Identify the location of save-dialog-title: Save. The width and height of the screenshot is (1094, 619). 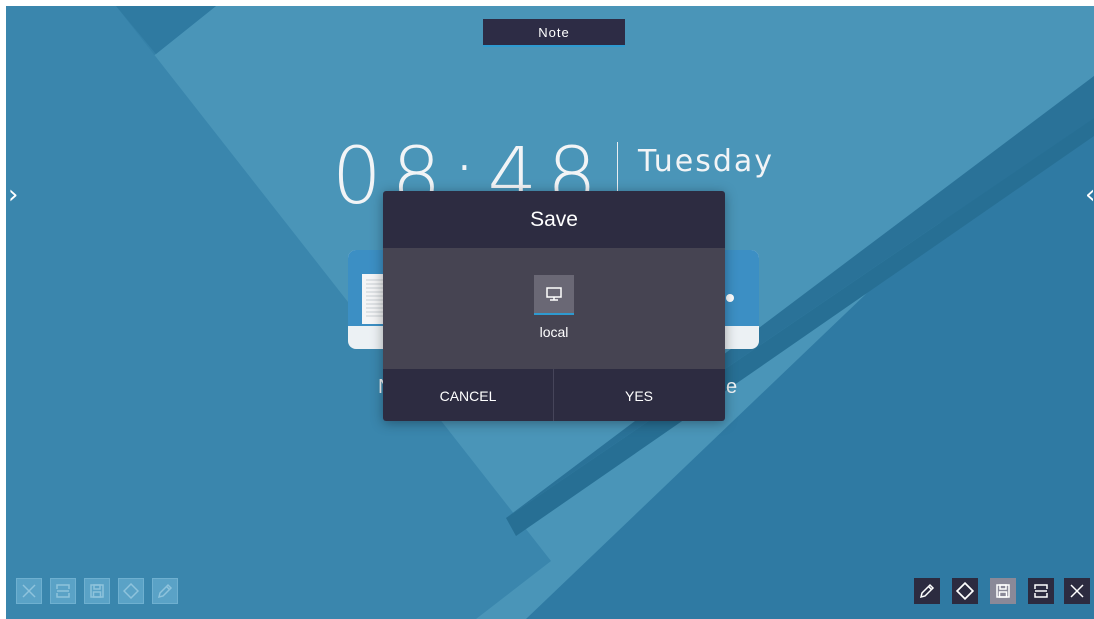
(554, 219).